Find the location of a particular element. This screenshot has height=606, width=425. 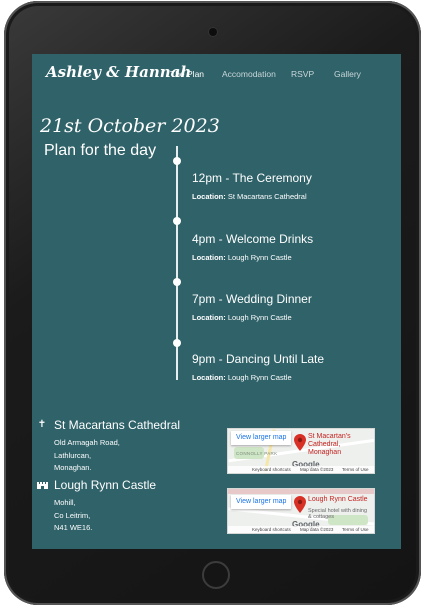

location-value: St Macartans Cathedral is located at coordinates (267, 196).